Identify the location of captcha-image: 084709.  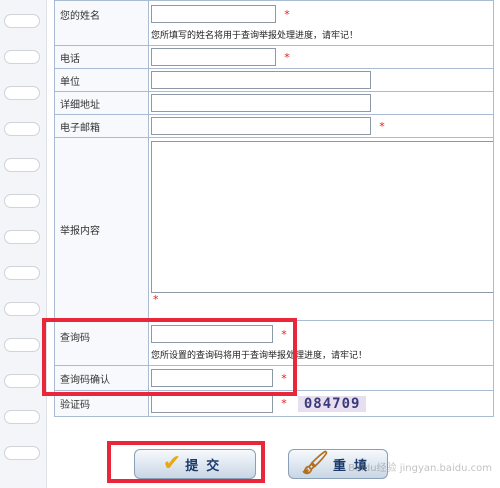
(332, 403).